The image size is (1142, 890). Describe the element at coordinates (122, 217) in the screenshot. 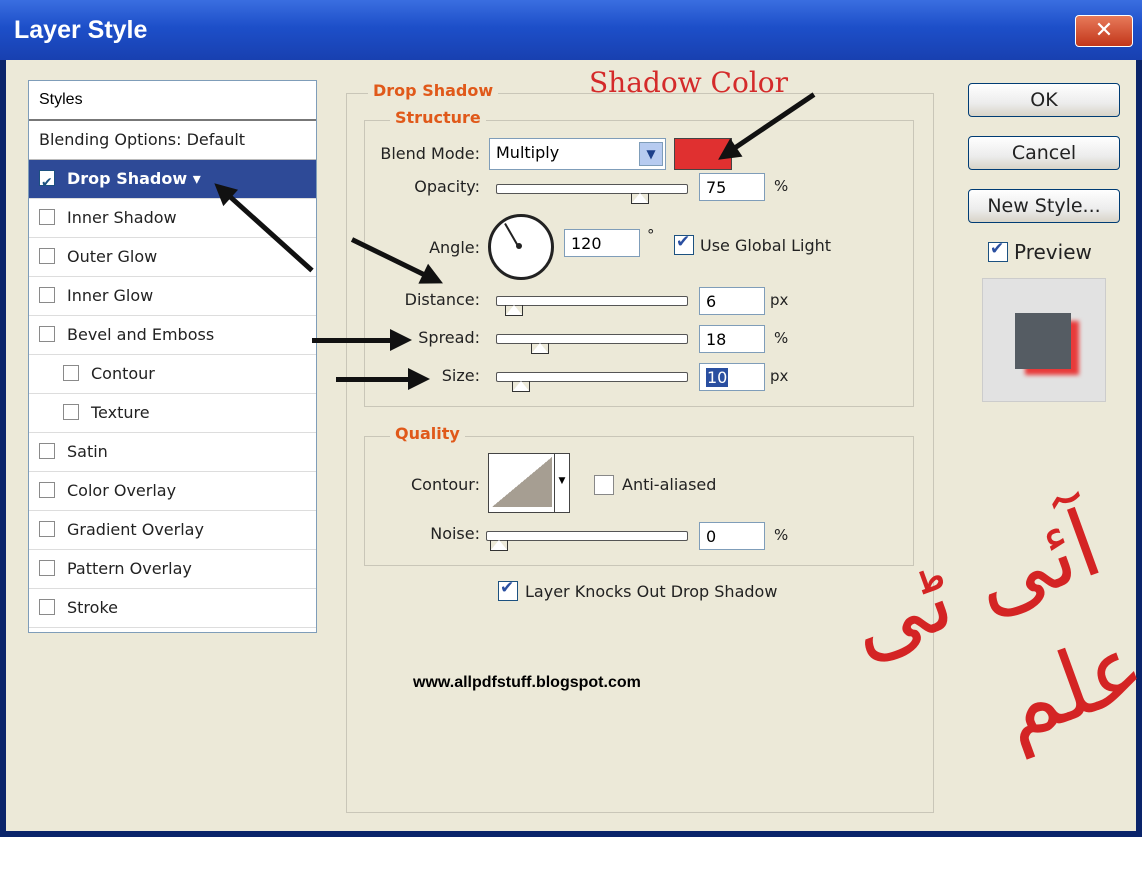

I see `style-item-label: Inner Shadow` at that location.